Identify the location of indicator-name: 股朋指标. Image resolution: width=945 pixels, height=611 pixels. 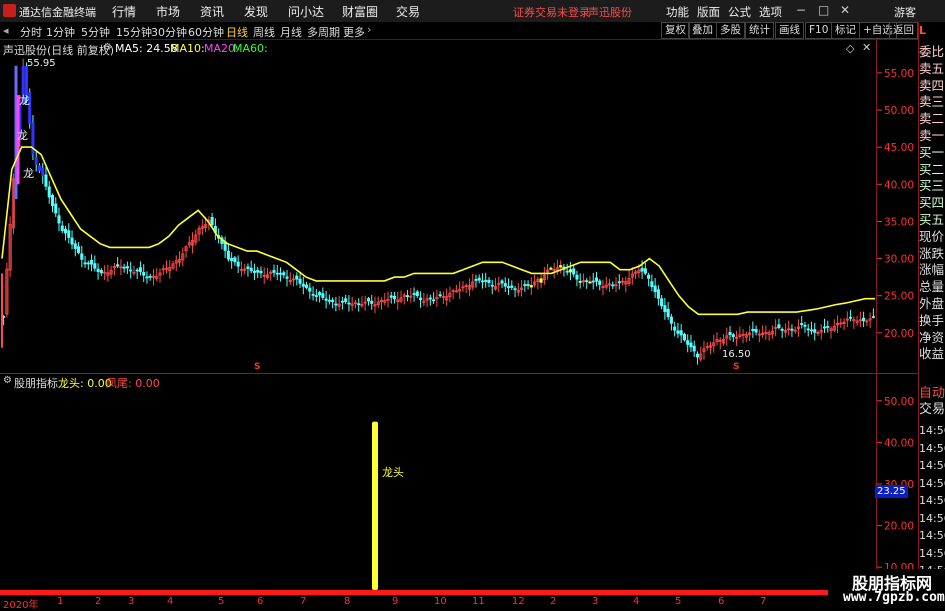
(36, 383).